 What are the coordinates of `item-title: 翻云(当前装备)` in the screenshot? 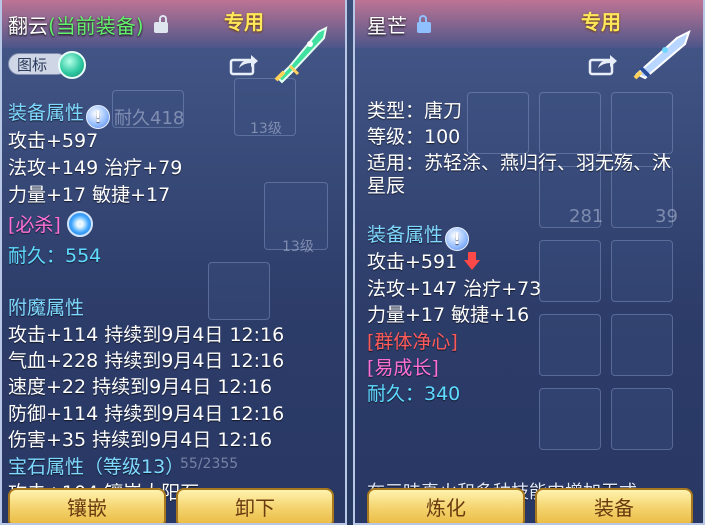 It's located at (88, 24).